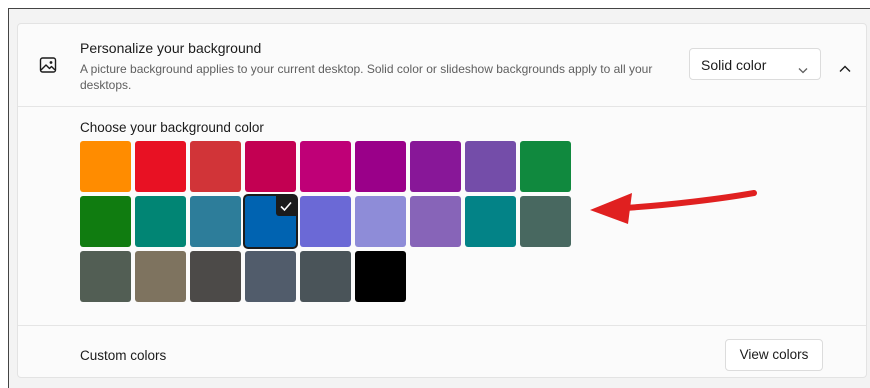  I want to click on background-type-dropdown: Solid color, so click(755, 64).